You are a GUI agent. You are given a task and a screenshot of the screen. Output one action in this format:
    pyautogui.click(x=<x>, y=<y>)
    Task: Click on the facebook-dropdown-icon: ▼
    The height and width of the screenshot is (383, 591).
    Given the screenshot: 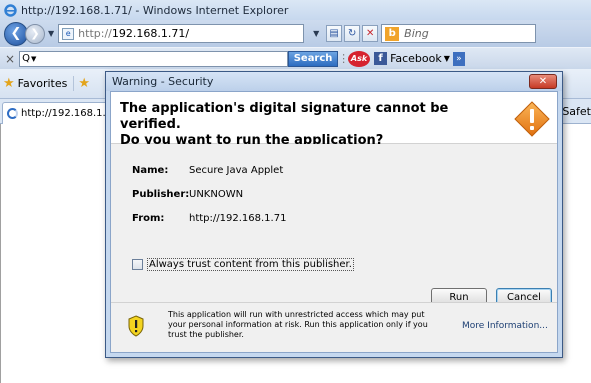 What is the action you would take?
    pyautogui.click(x=446, y=58)
    